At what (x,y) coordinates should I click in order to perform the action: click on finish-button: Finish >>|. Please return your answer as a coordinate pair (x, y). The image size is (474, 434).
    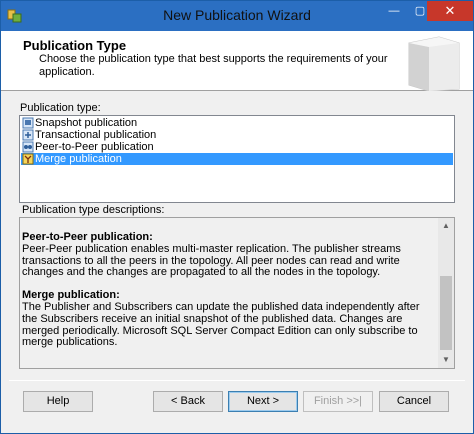
    Looking at the image, I should click on (338, 401).